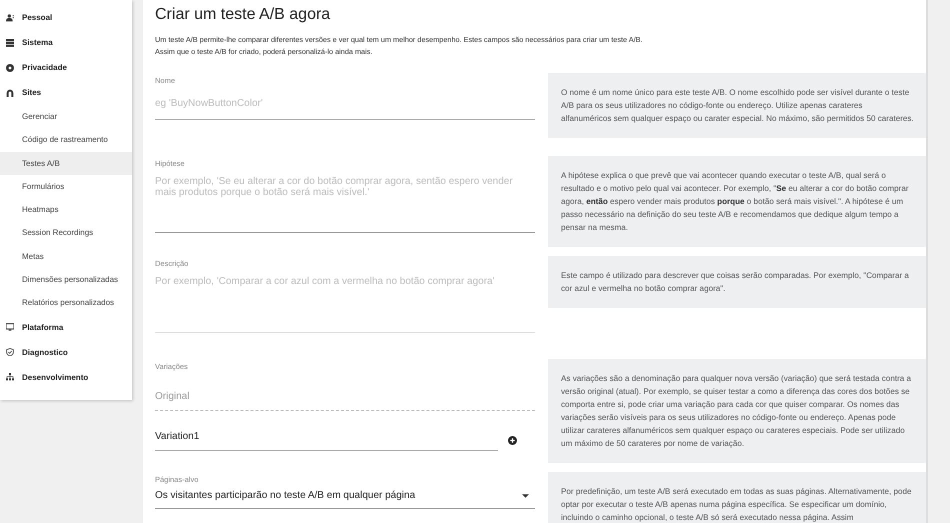  Describe the element at coordinates (345, 108) in the screenshot. I see `input-field: eg 'BuyNowButtonColor'` at that location.